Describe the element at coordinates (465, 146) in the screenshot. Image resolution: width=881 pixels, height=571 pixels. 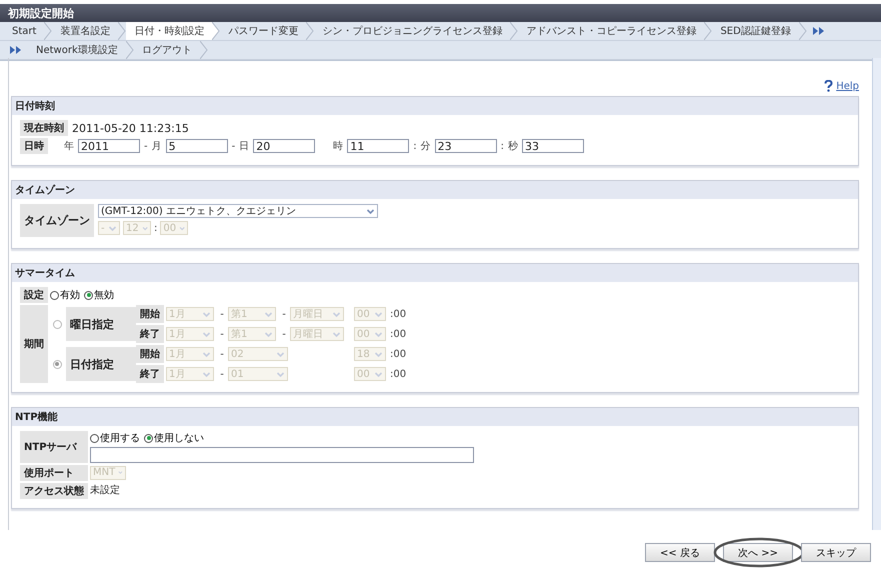
I see `input-field: 23` at that location.